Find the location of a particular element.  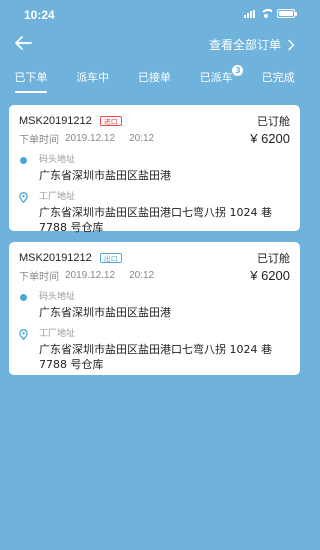

nav-bar: 查看全部订单 is located at coordinates (154, 44).